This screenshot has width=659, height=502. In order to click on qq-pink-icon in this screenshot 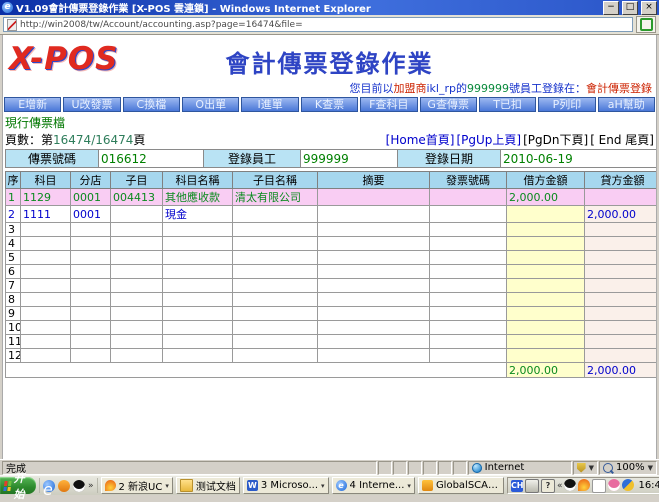, I will do `click(614, 484)`.